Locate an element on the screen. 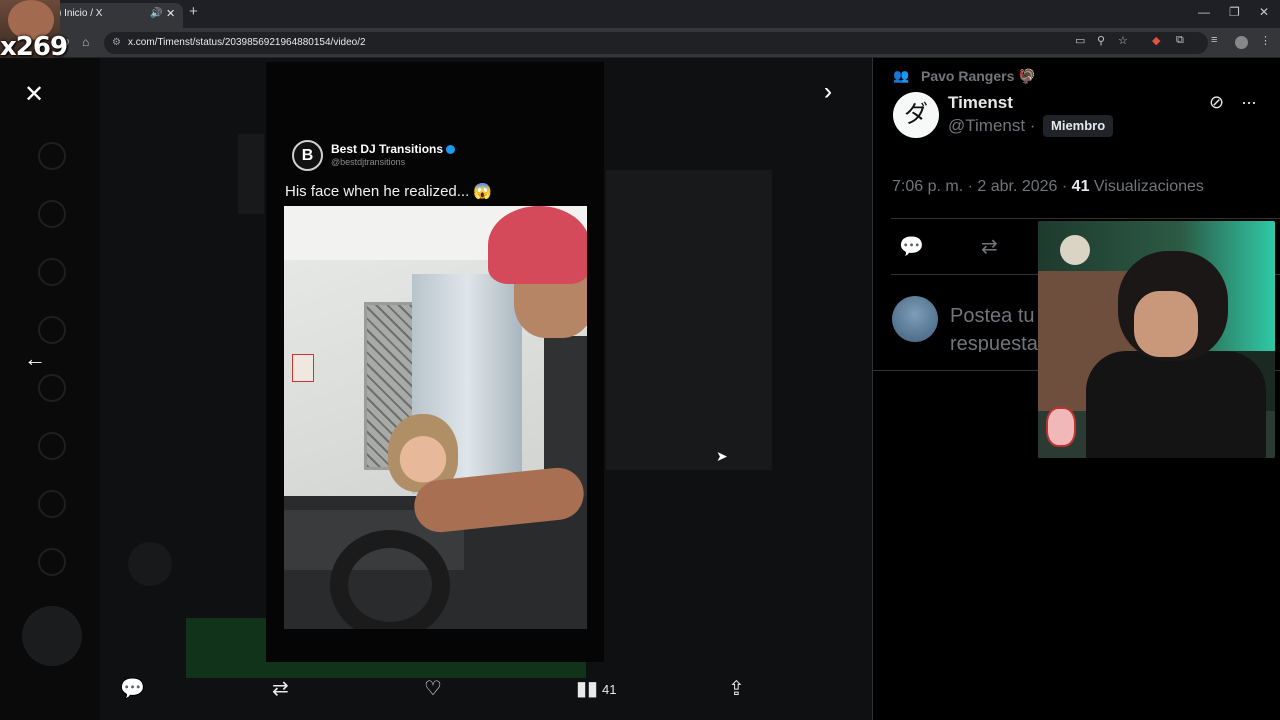 The height and width of the screenshot is (720, 1280). video-scene-cap is located at coordinates (537, 245).